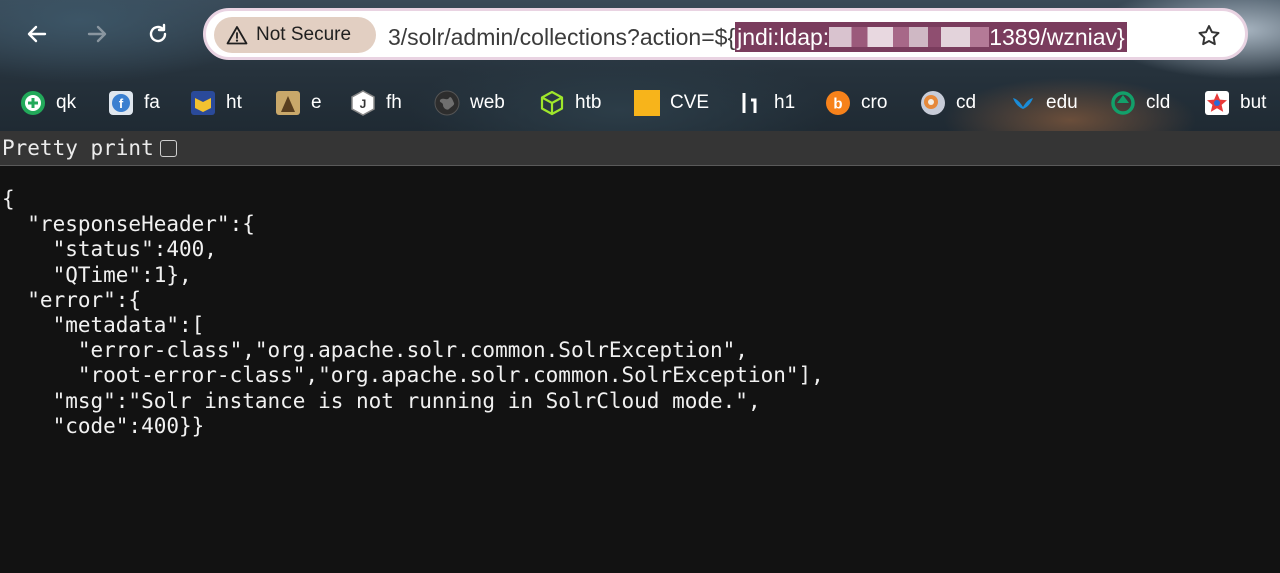 This screenshot has width=1280, height=573. I want to click on reload-icon, so click(158, 33).